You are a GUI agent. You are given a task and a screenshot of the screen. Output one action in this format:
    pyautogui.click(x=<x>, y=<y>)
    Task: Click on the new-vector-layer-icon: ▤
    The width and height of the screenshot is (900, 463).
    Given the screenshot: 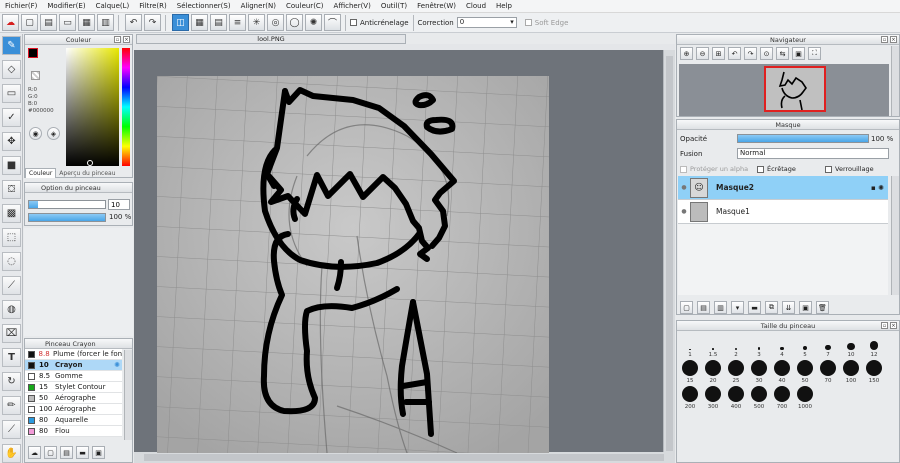 What is the action you would take?
    pyautogui.click(x=703, y=307)
    